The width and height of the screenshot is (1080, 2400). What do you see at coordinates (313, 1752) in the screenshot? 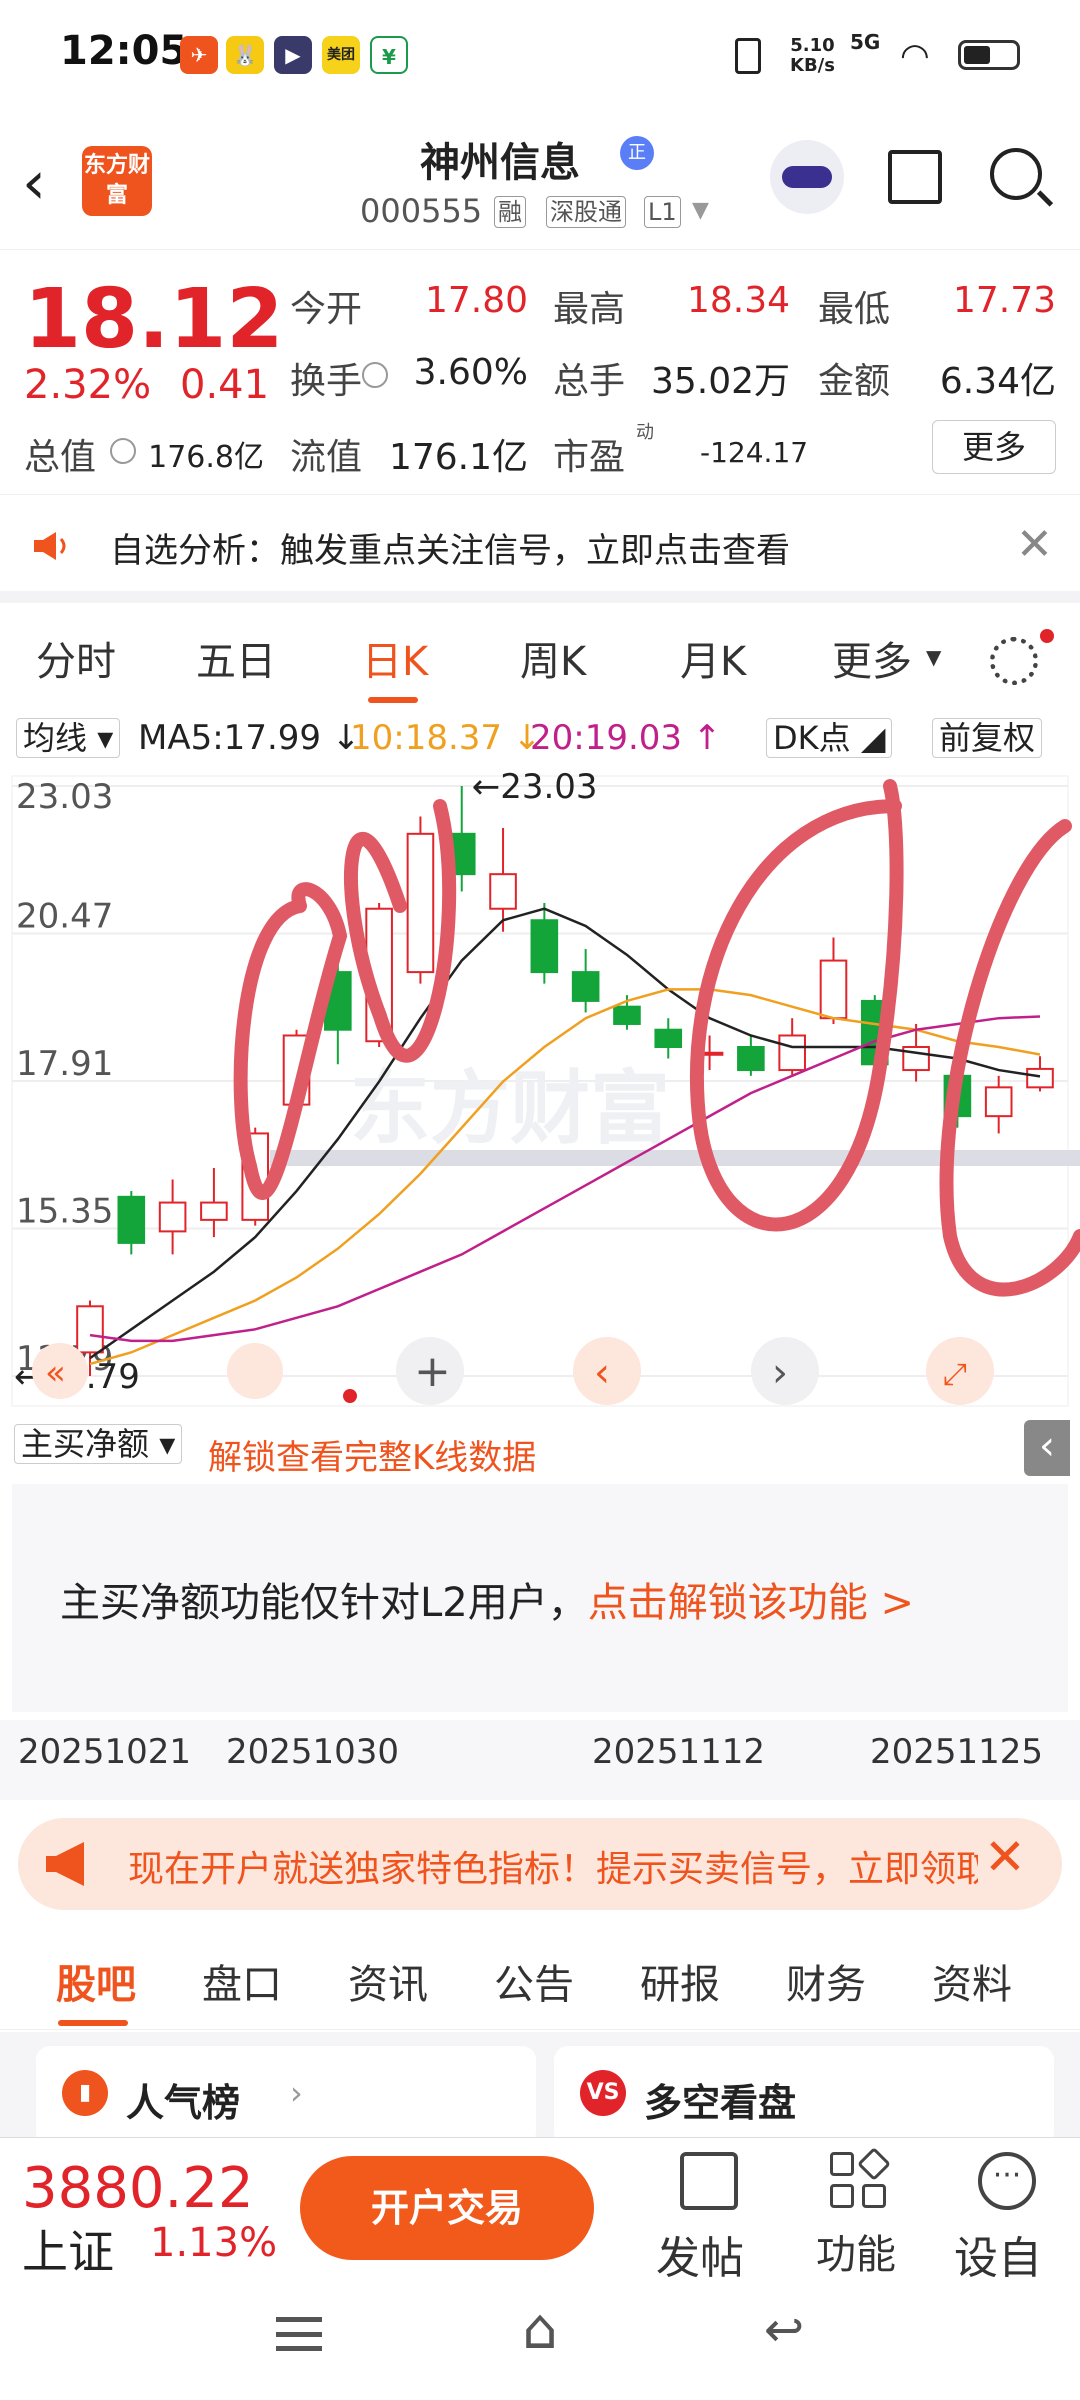
I see `date-label: 20251030` at bounding box center [313, 1752].